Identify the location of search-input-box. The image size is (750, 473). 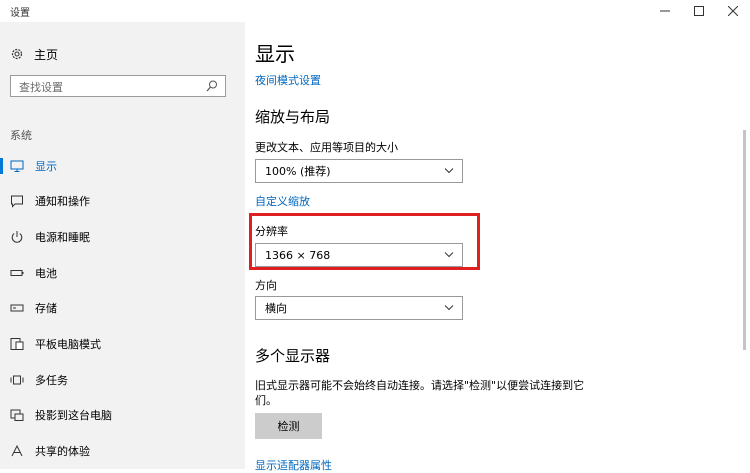
(118, 86).